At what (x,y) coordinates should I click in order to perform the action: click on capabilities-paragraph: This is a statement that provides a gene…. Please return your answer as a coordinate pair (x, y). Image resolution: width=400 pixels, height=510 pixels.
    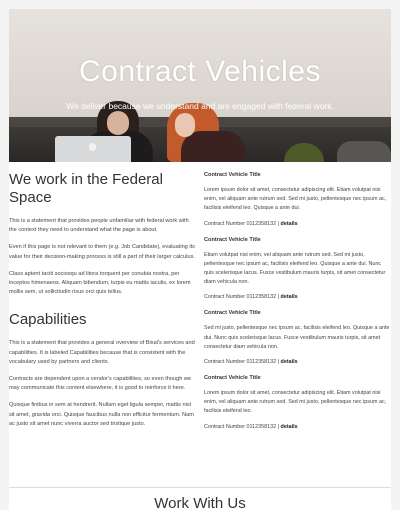
    Looking at the image, I should click on (102, 352).